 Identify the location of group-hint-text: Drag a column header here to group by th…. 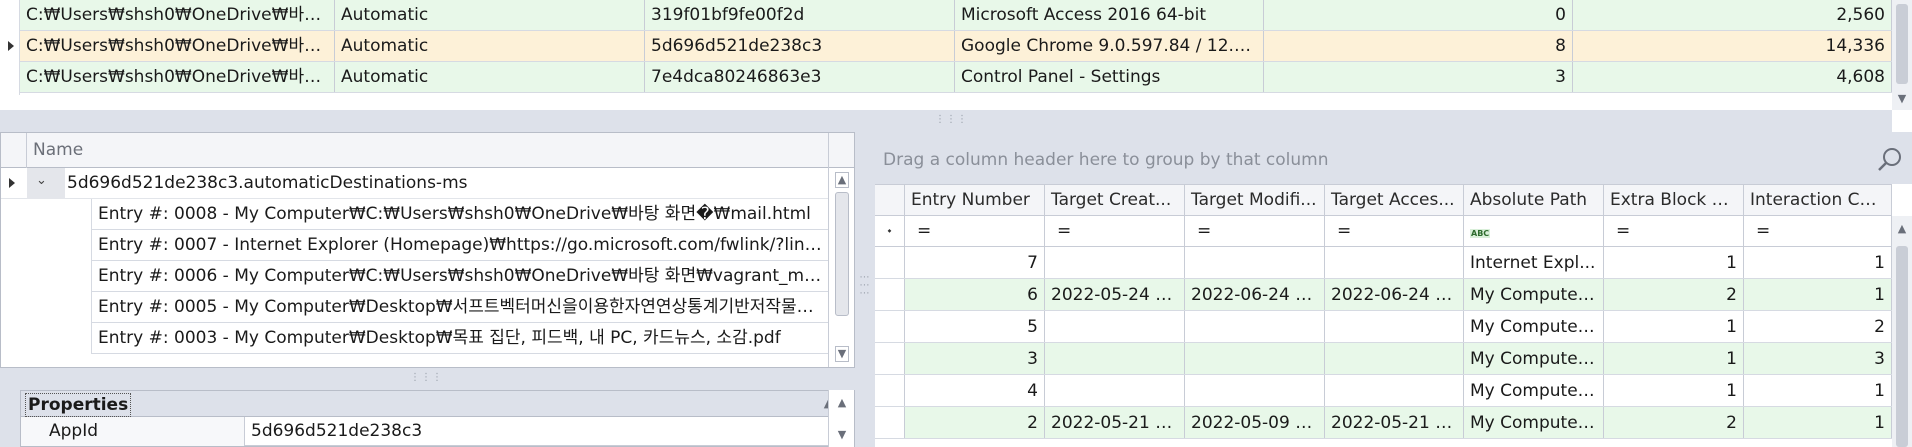
(1106, 160).